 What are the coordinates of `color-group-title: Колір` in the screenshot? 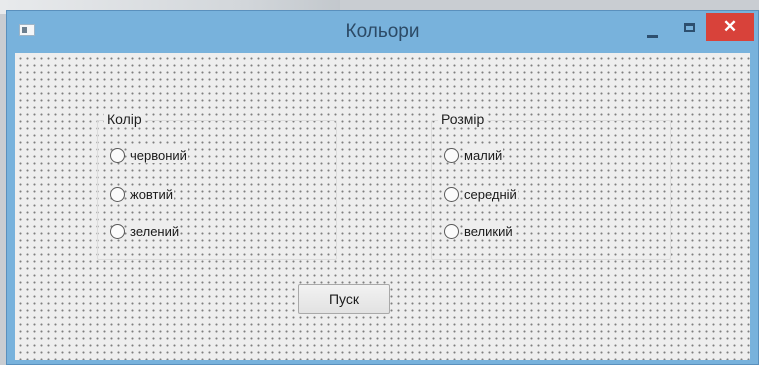 It's located at (124, 119).